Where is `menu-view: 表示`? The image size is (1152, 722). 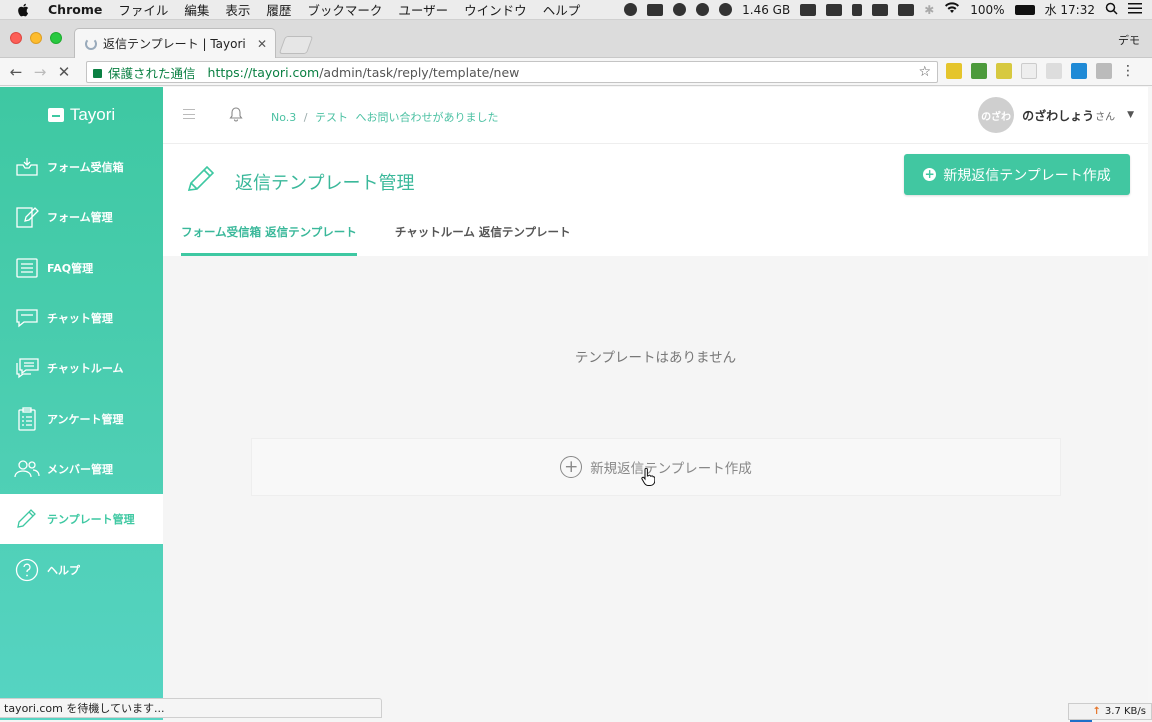
menu-view: 表示 is located at coordinates (237, 9).